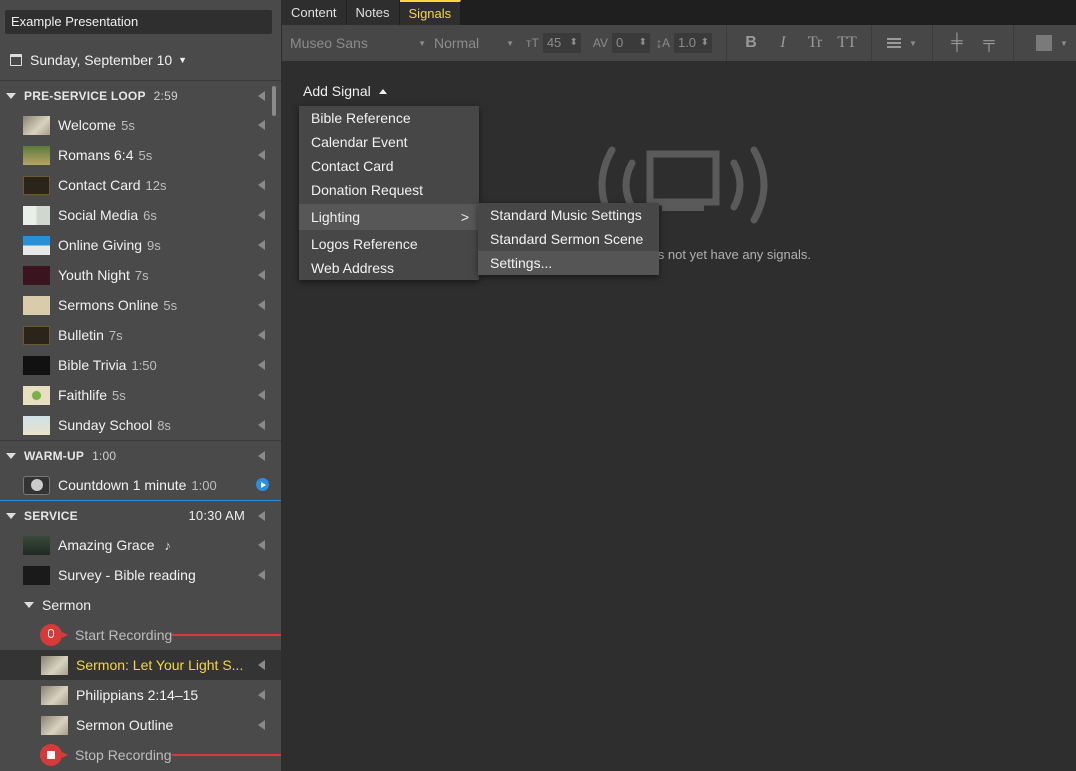 The image size is (1076, 771). I want to click on menu-item-contact-card: Contact Card, so click(389, 166).